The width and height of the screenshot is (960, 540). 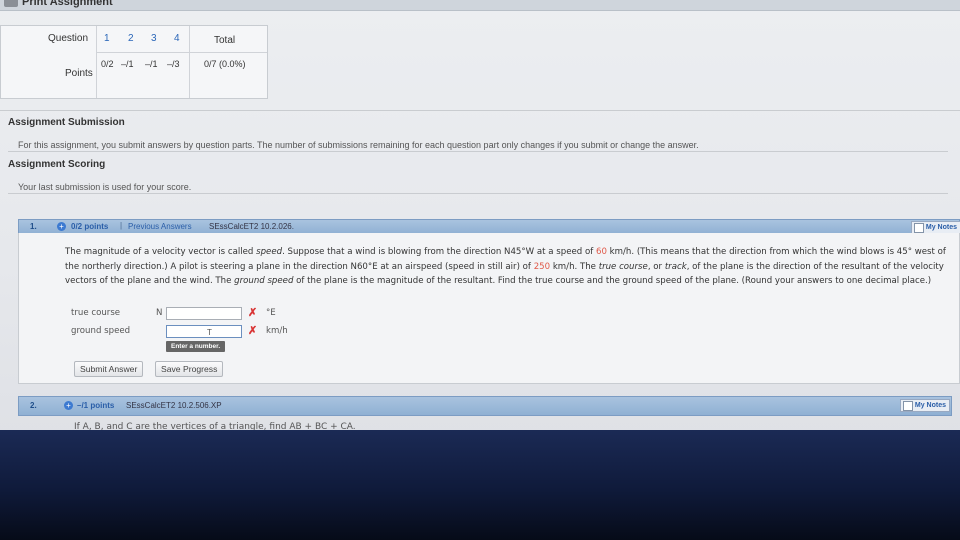 I want to click on total-value: 0/7 (0.0%), so click(x=225, y=64).